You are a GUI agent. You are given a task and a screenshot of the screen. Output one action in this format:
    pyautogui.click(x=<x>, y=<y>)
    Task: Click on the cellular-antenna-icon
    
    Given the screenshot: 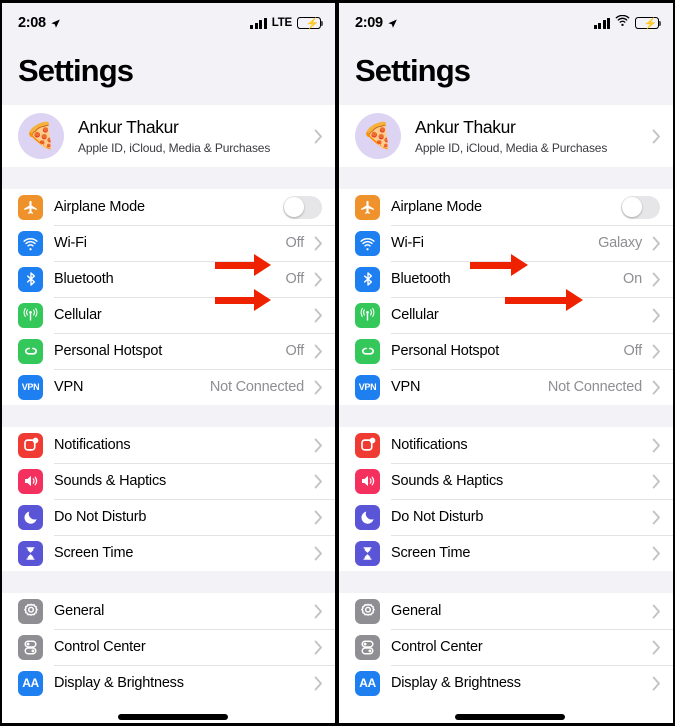 What is the action you would take?
    pyautogui.click(x=367, y=315)
    